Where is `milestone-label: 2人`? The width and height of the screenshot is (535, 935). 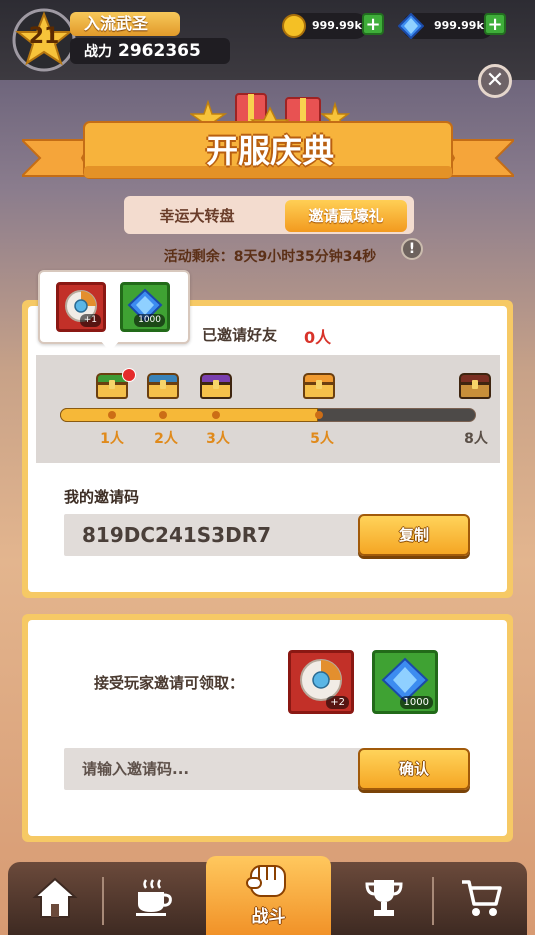 milestone-label: 2人 is located at coordinates (166, 439).